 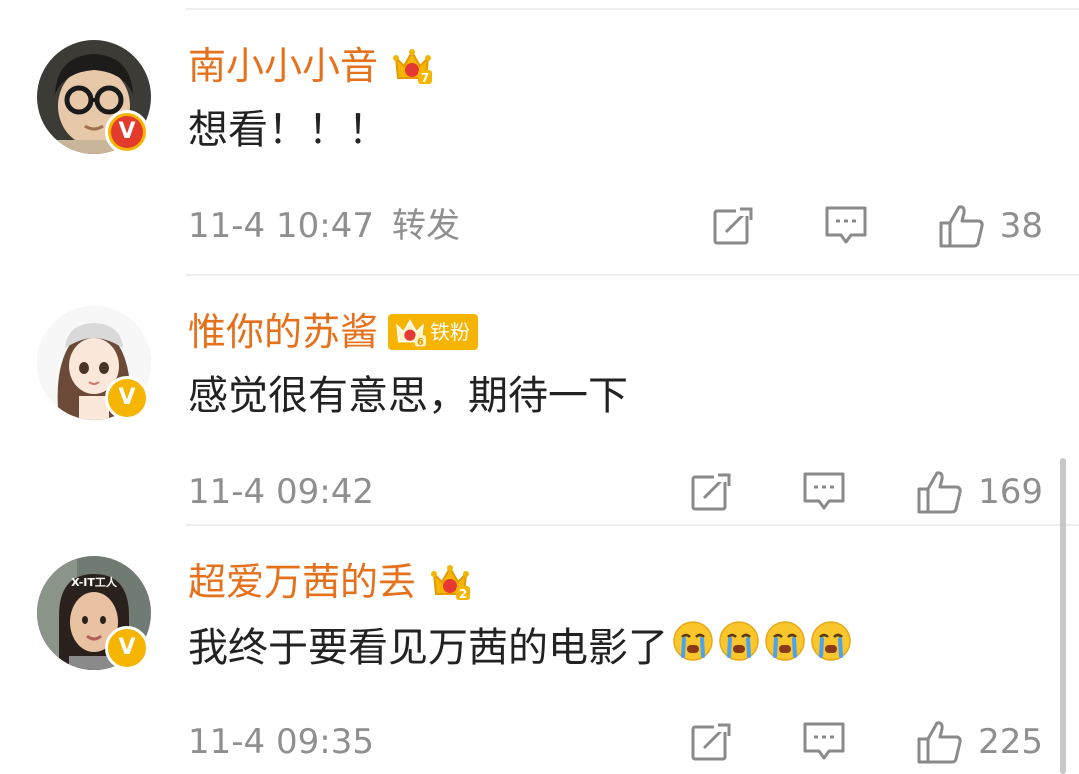 I want to click on like-button: 225, so click(x=979, y=742).